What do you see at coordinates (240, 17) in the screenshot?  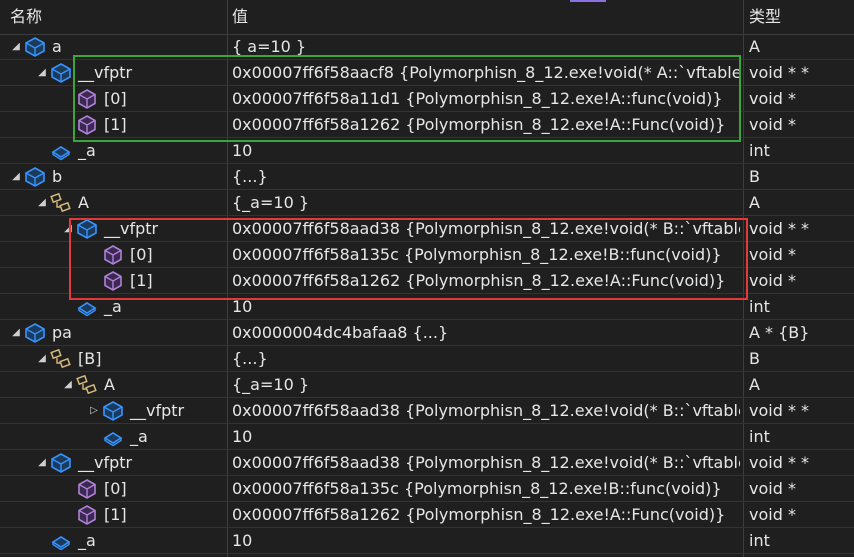 I see `column-header-value: 值` at bounding box center [240, 17].